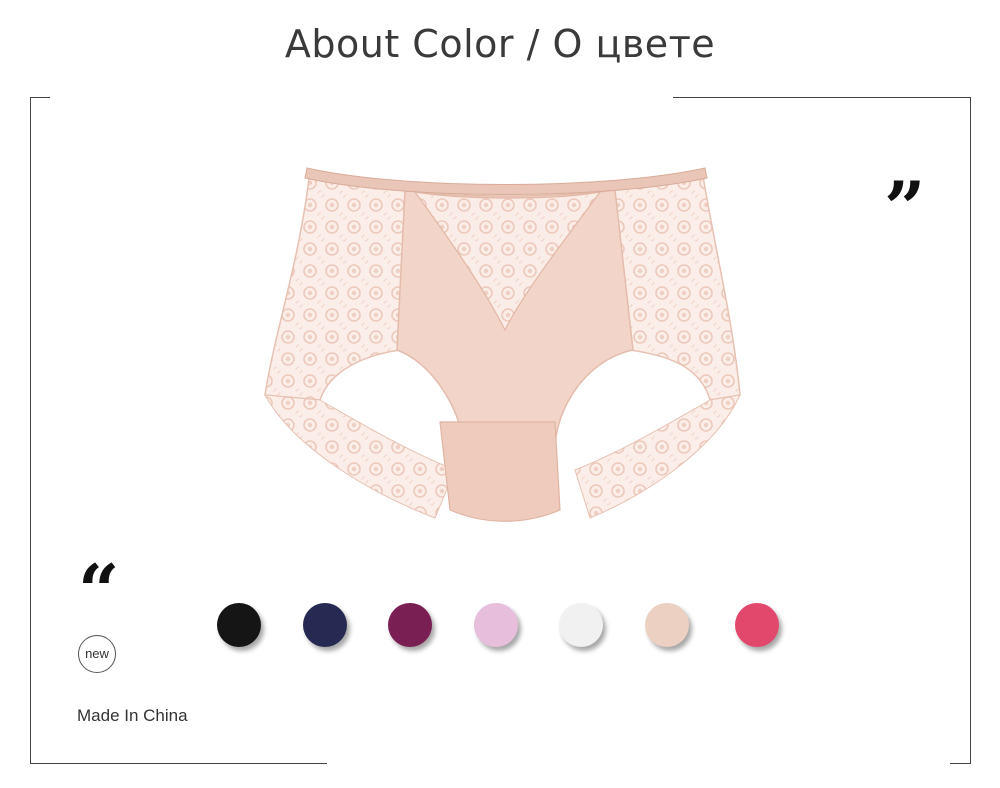 This screenshot has width=1000, height=788. Describe the element at coordinates (99, 590) in the screenshot. I see `open-quote-mark: “` at that location.